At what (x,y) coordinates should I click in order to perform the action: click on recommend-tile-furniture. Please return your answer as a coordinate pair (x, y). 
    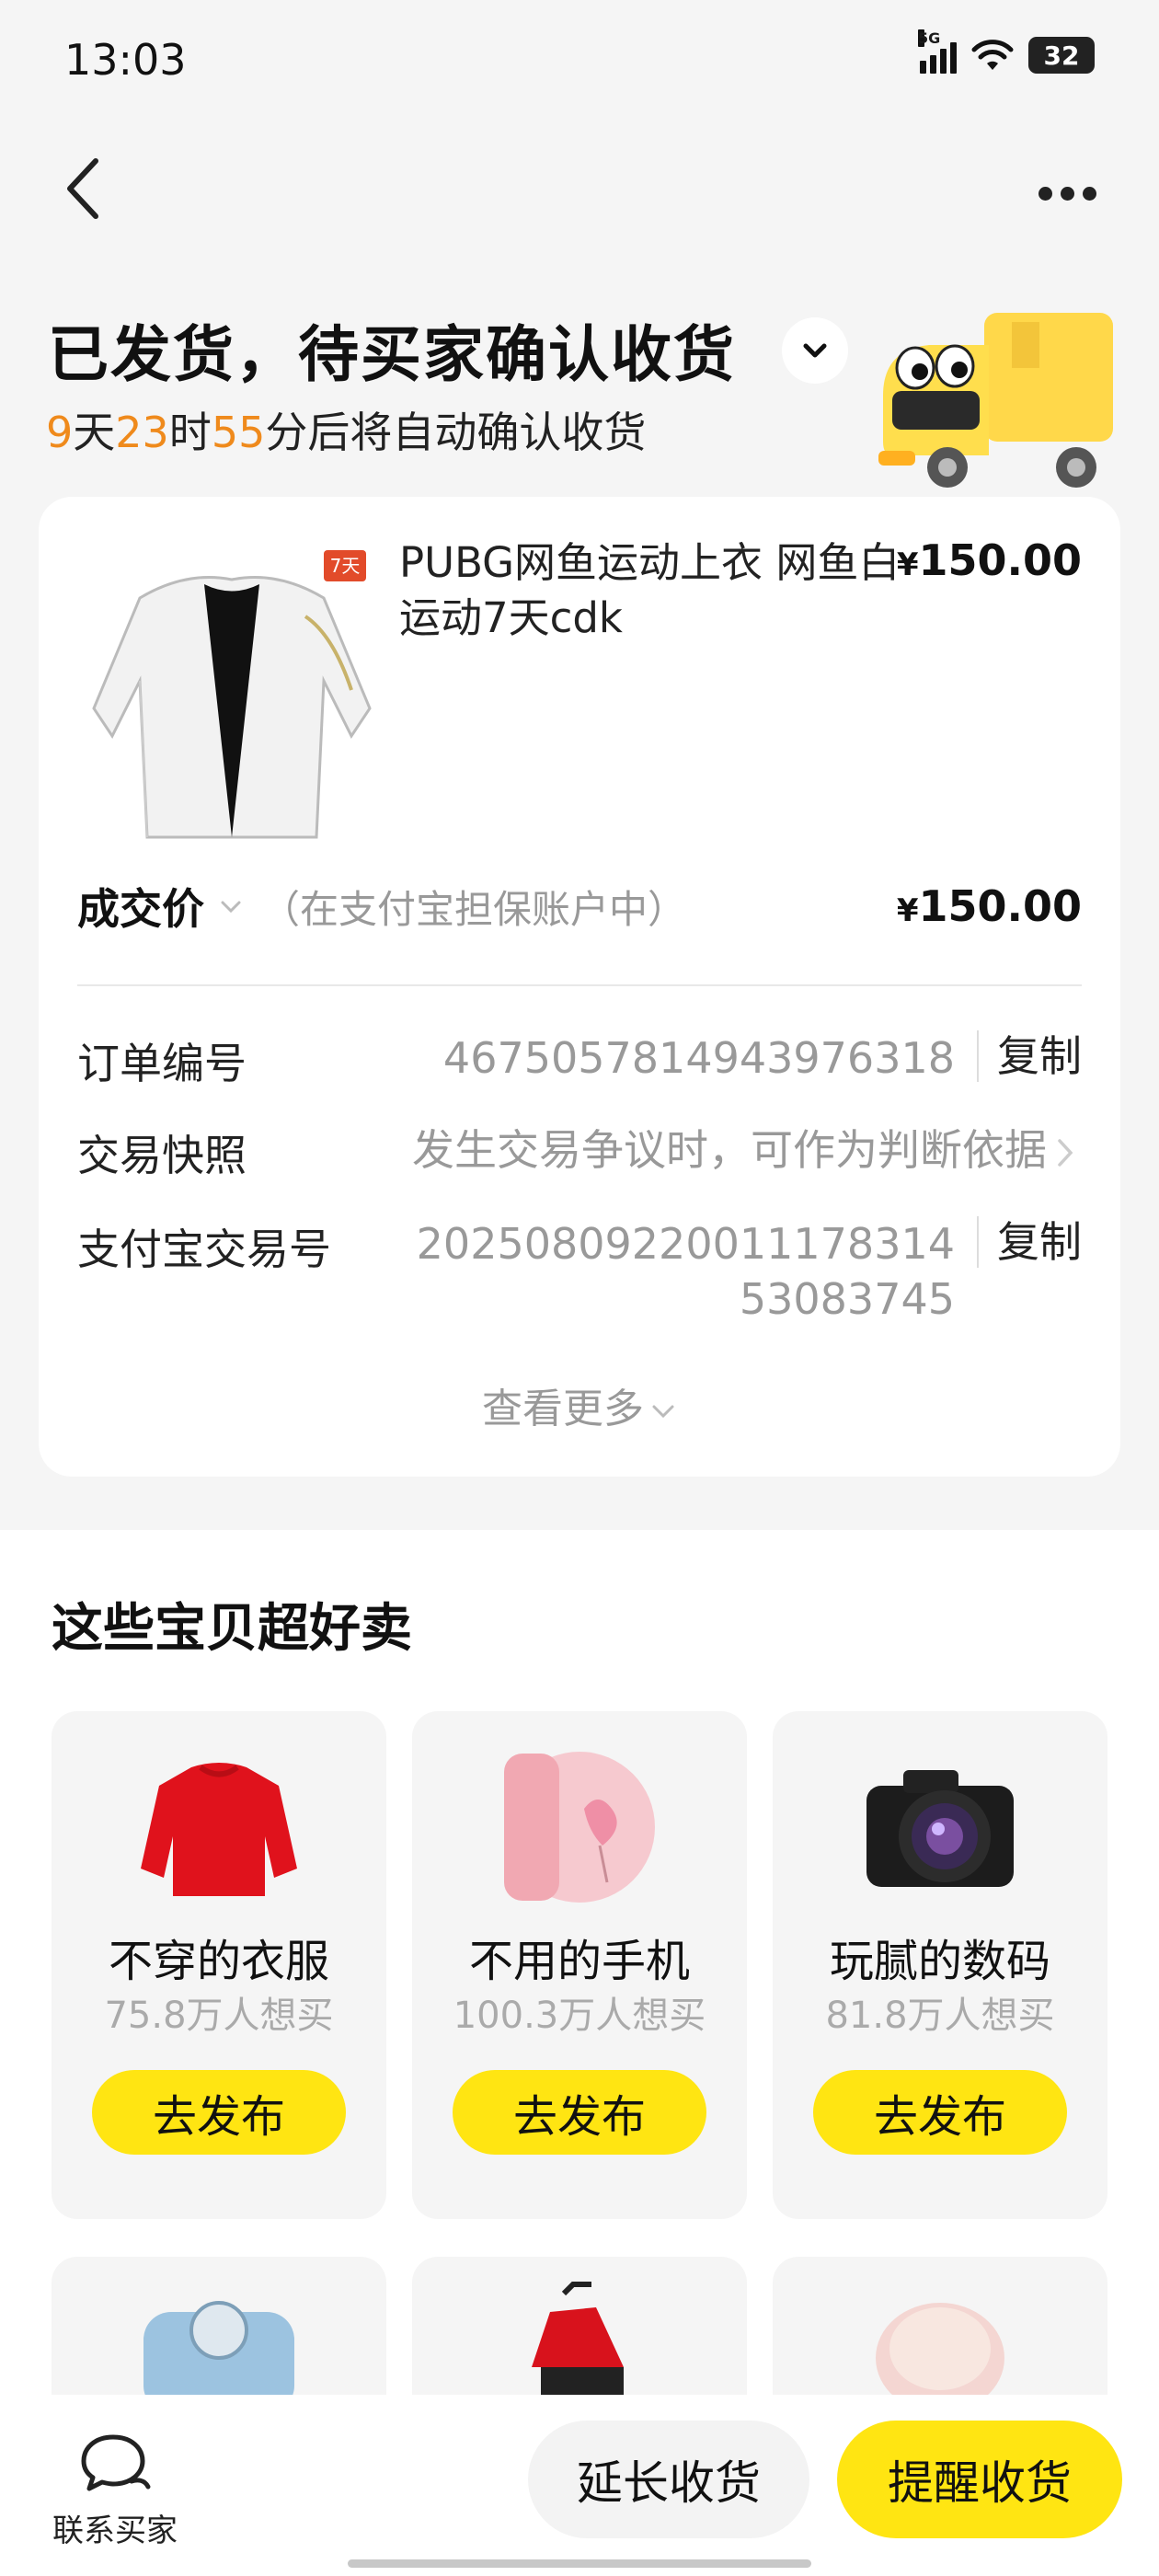
    Looking at the image, I should click on (219, 2330).